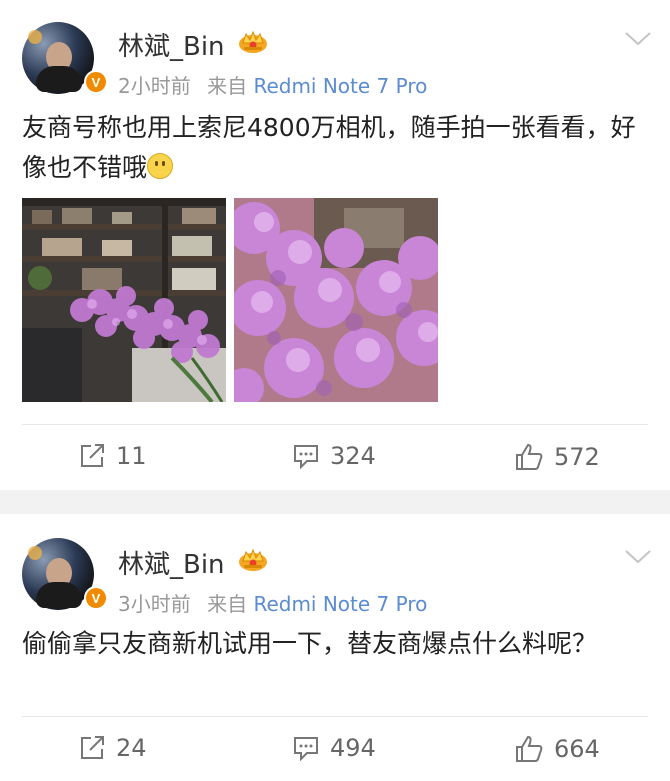 This screenshot has height=781, width=670. I want to click on post-text: 友商号称也用上索尼4800万相机，随手拍一张看看，好像也不错哦, so click(329, 147).